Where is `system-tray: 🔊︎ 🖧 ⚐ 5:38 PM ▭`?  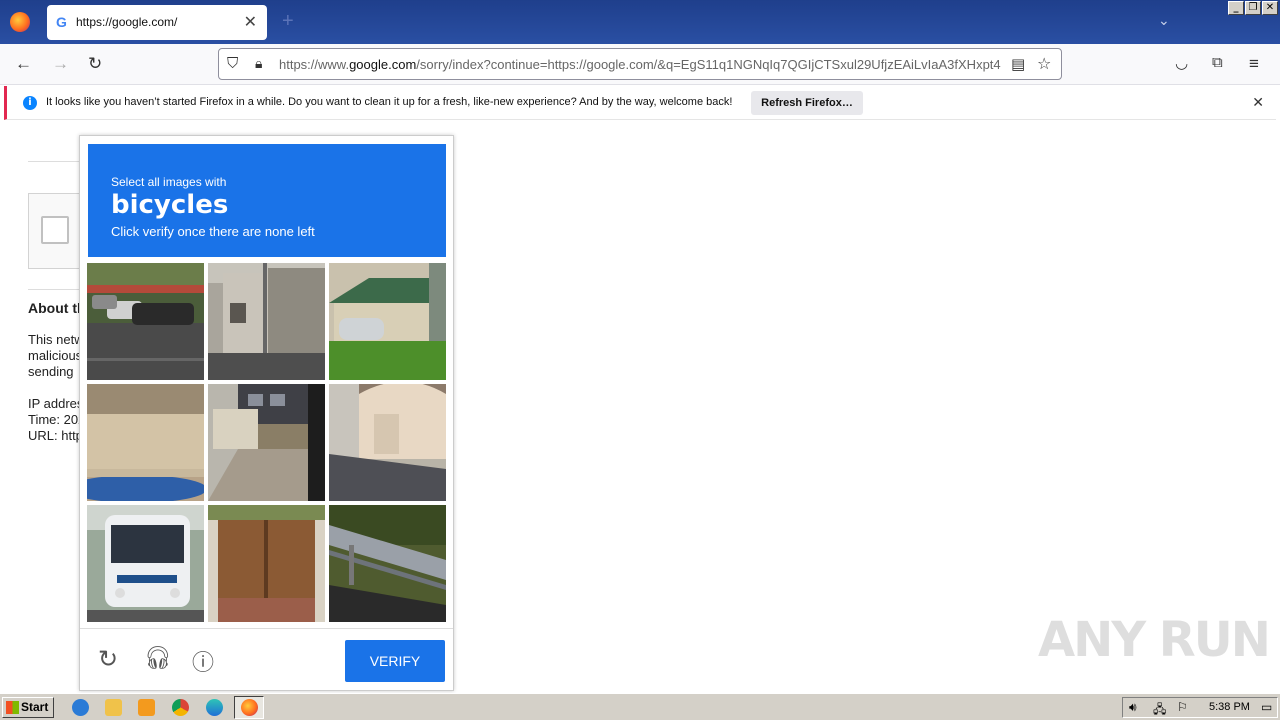 system-tray: 🔊︎ 🖧 ⚐ 5:38 PM ▭ is located at coordinates (1200, 707).